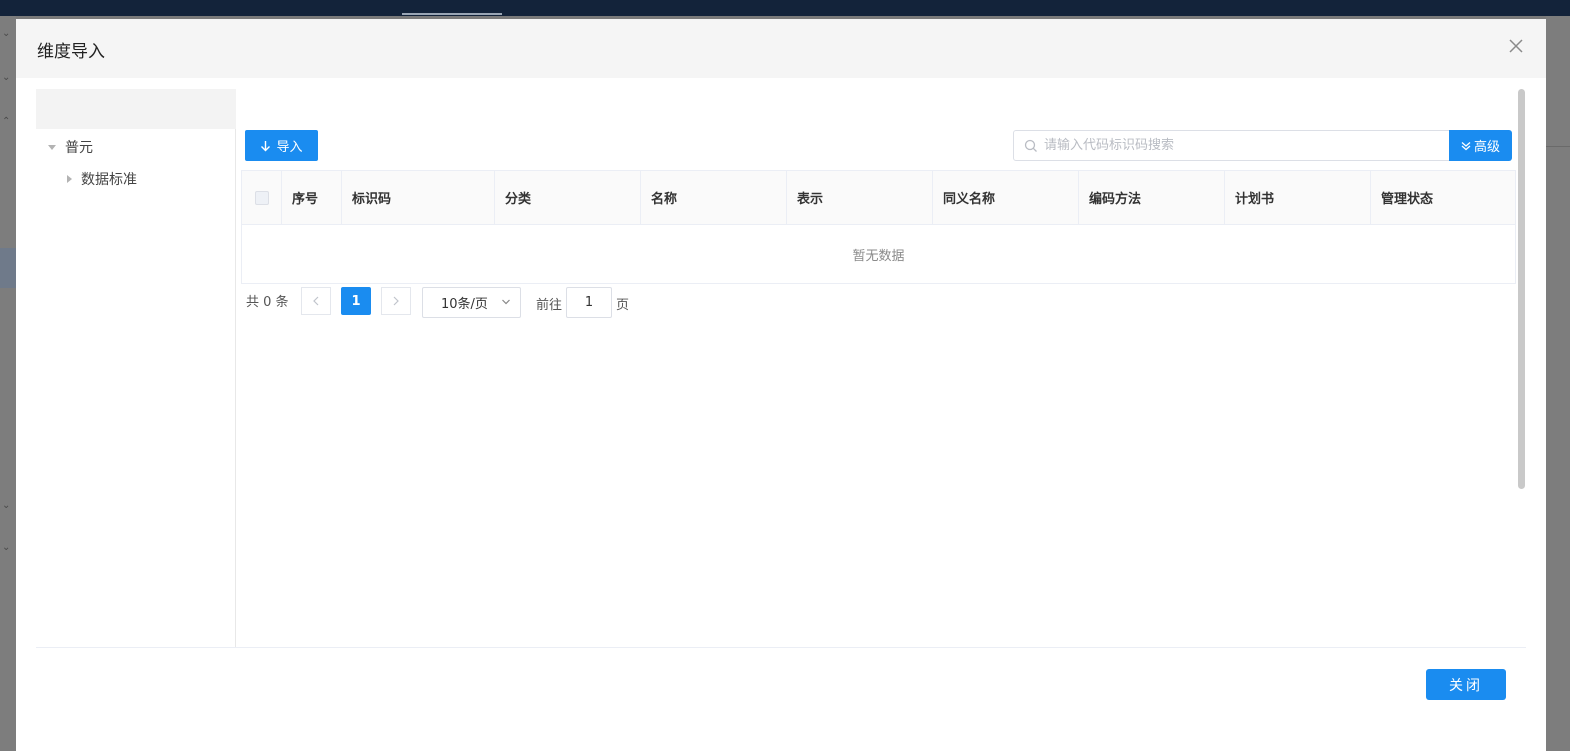  I want to click on column-header: 编码方法, so click(1152, 197).